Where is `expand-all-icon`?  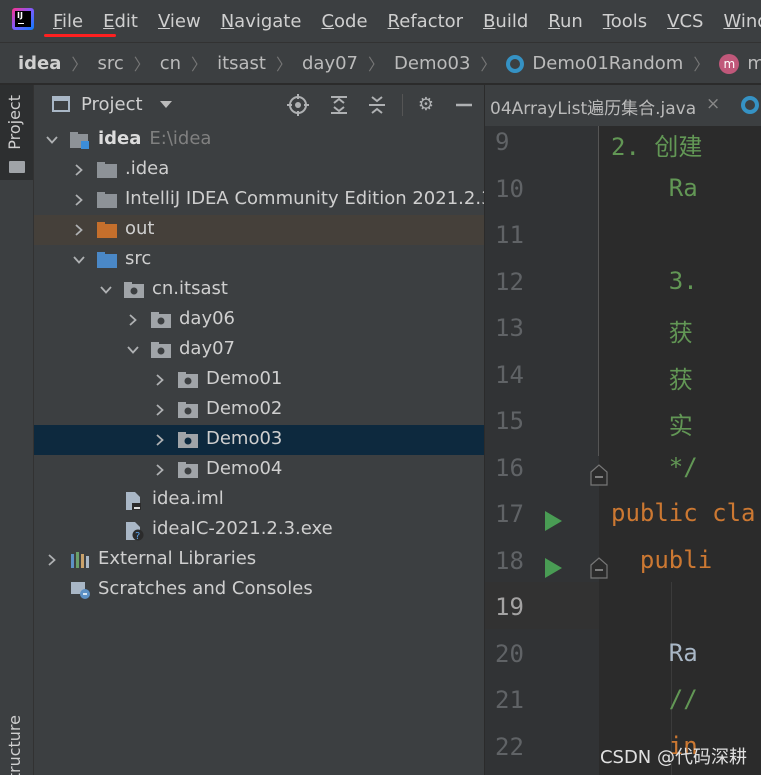
expand-all-icon is located at coordinates (339, 105).